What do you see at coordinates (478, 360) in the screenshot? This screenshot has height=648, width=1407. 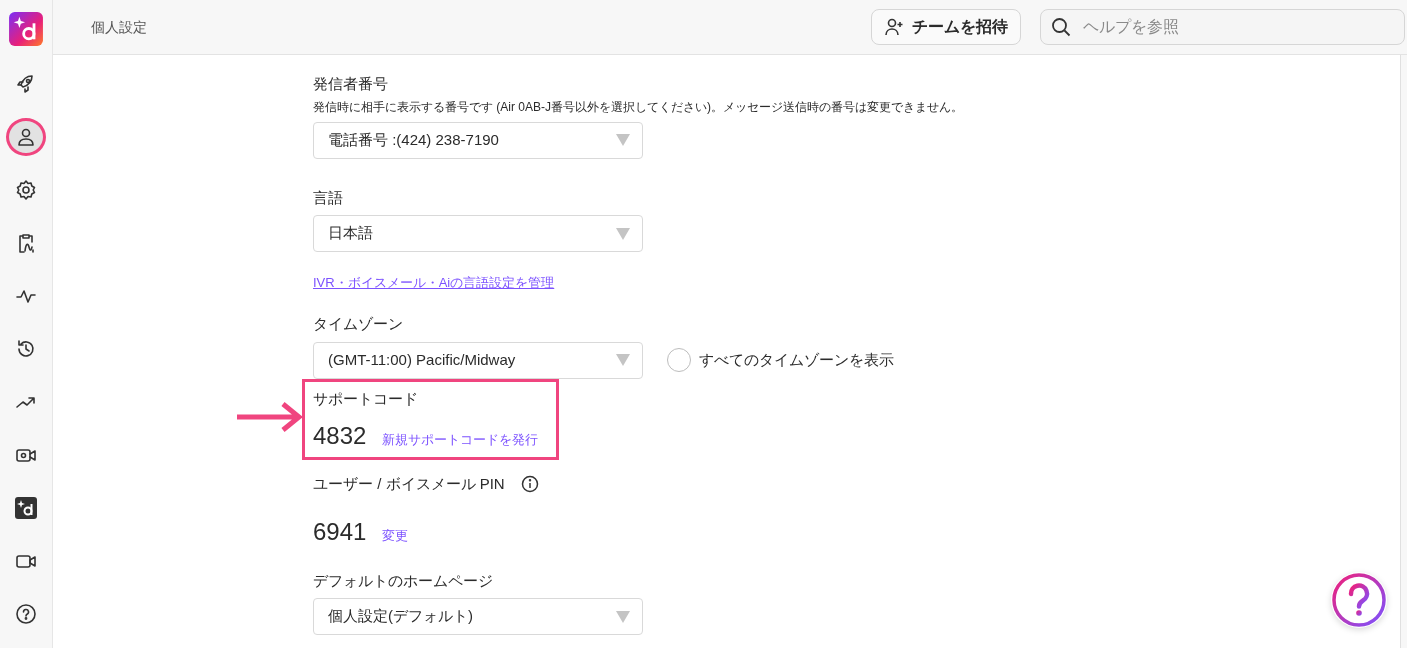 I see `select-field: (GMT-11:00) Pacific/Midway` at bounding box center [478, 360].